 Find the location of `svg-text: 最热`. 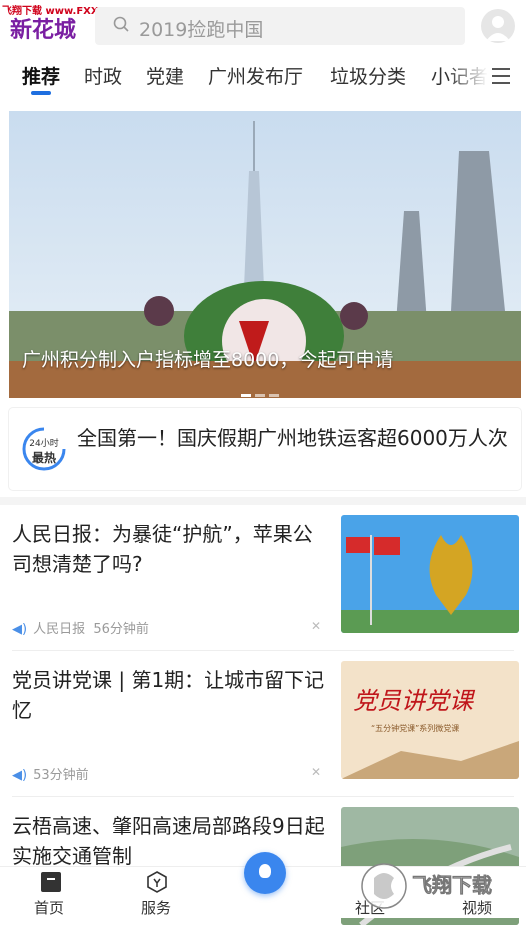

svg-text: 最热 is located at coordinates (44, 457).